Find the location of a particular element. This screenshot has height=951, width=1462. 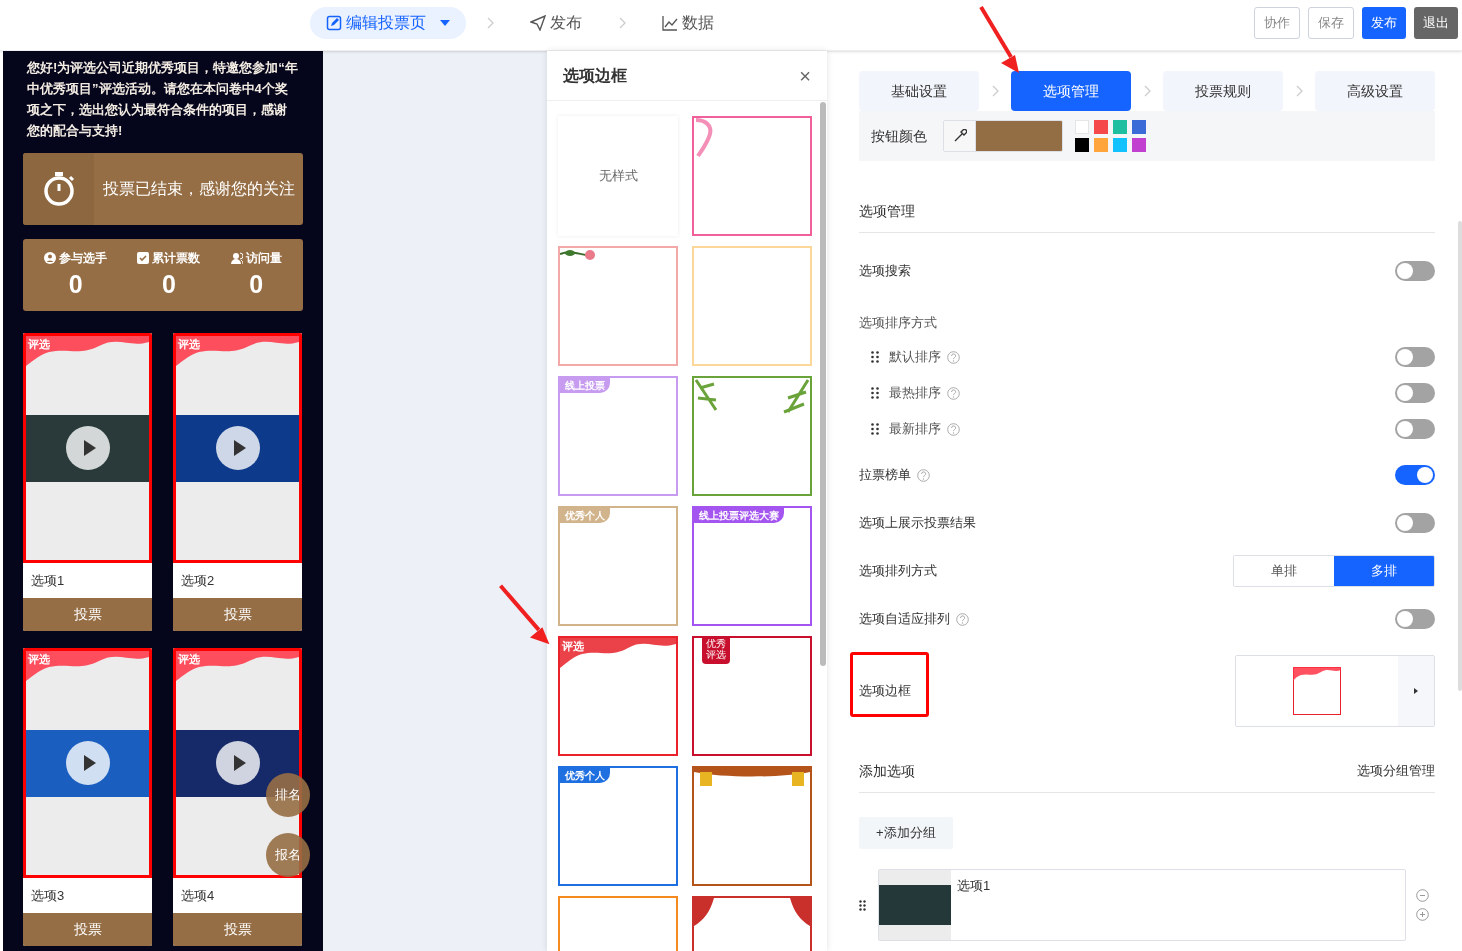

field-label: 按钮颜色 is located at coordinates (899, 136).